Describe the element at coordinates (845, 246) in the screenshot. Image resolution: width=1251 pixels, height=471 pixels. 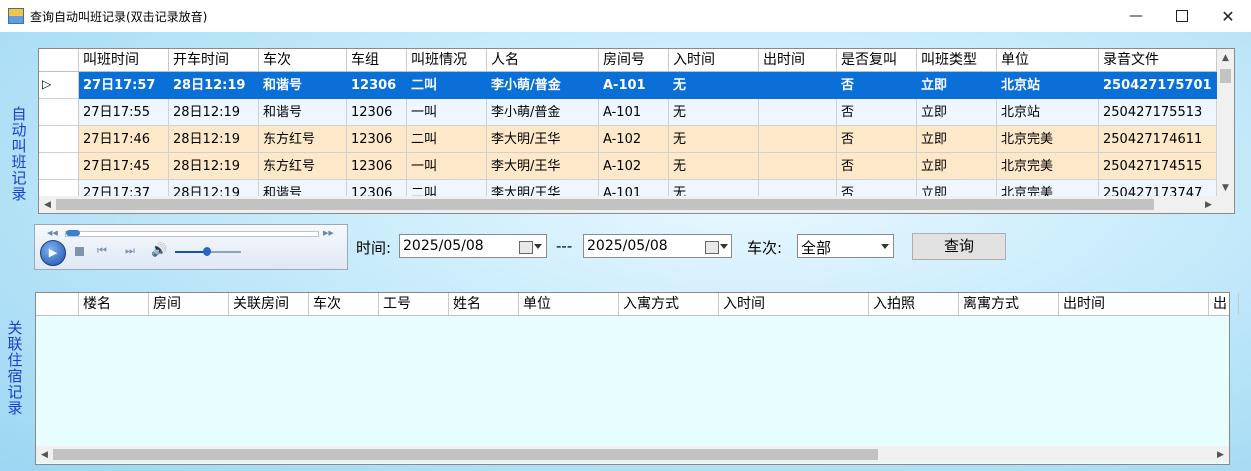
I see `train-select: 全部` at that location.